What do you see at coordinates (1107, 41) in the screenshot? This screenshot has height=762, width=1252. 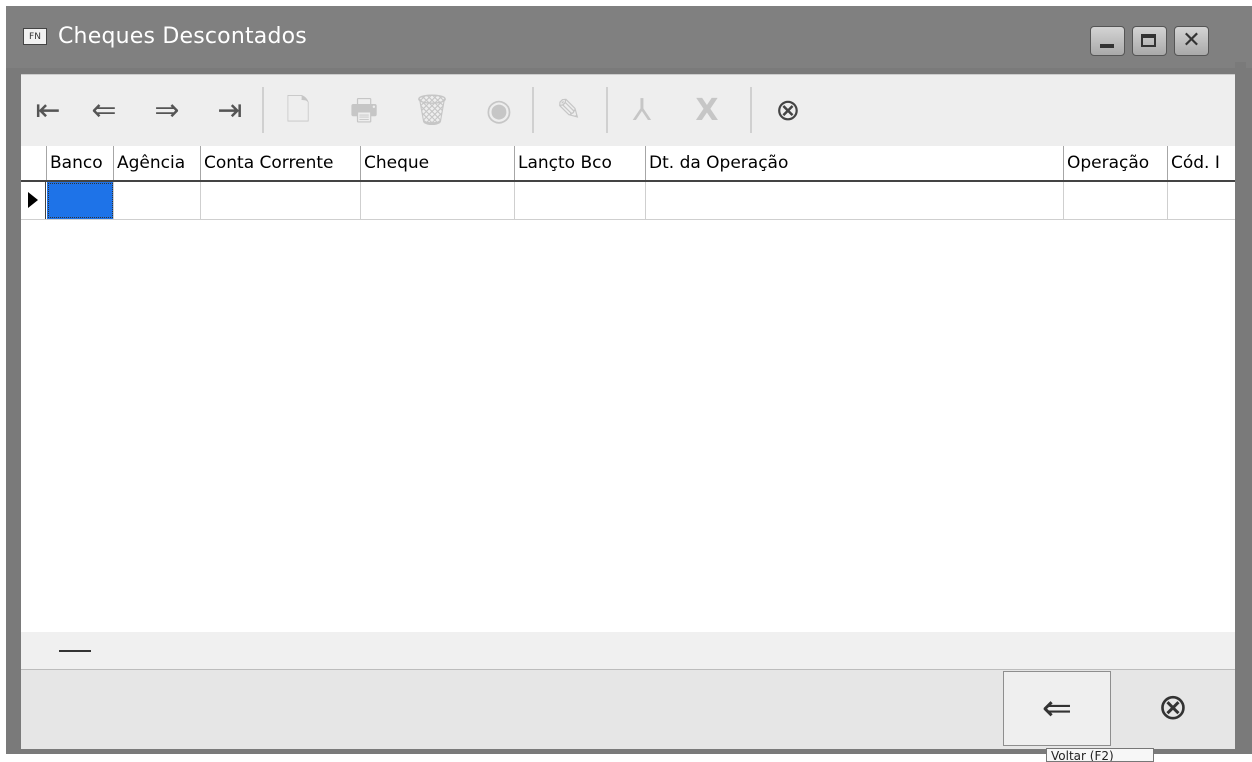 I see `minimize-button` at bounding box center [1107, 41].